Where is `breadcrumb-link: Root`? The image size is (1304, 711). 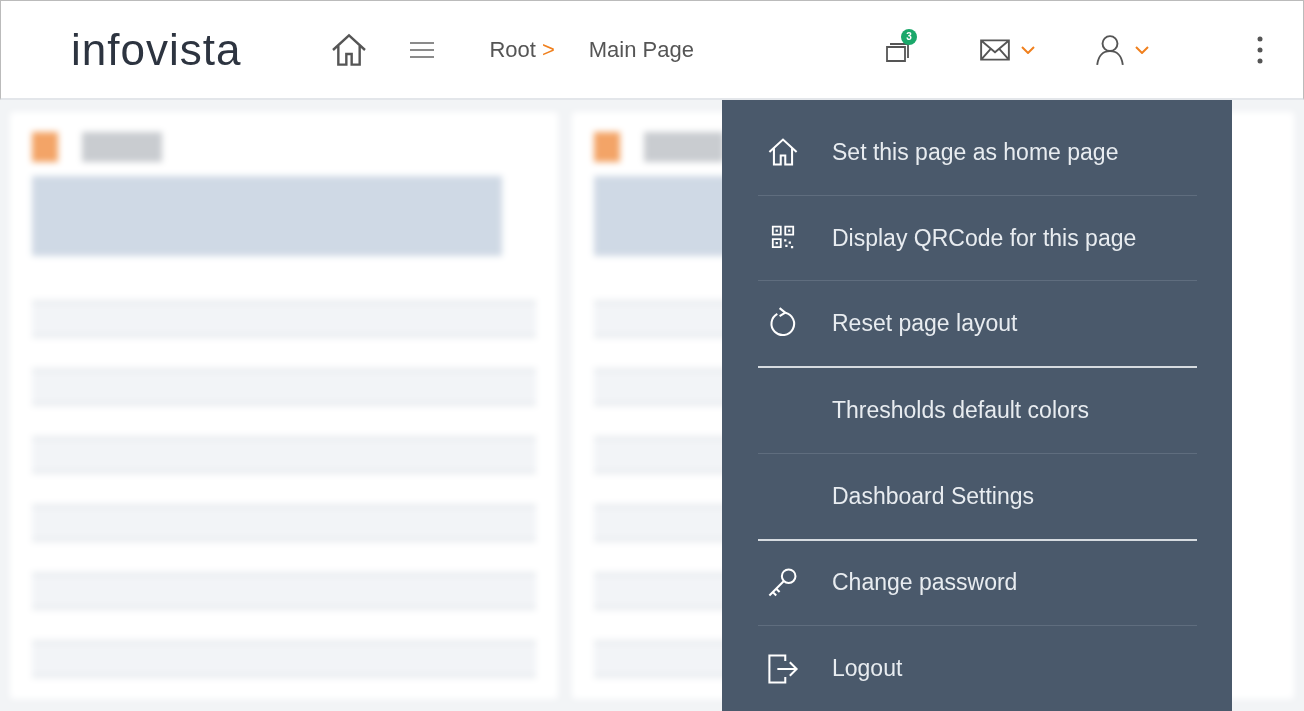
breadcrumb-link: Root is located at coordinates (512, 49).